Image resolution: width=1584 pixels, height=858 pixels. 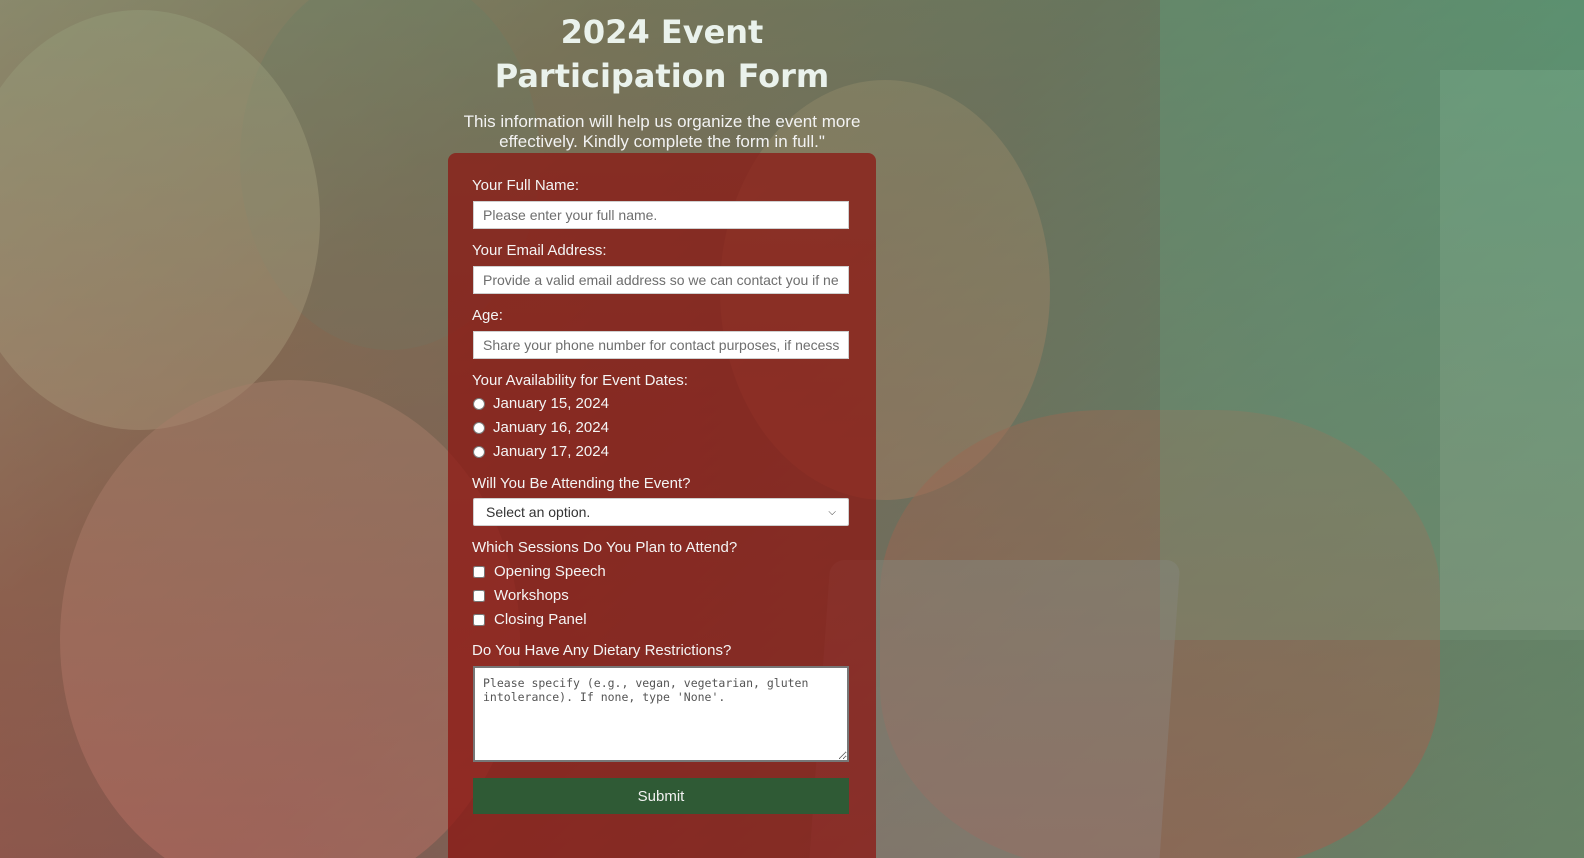 What do you see at coordinates (661, 512) in the screenshot?
I see `attending-select: Select an option. ⌵` at bounding box center [661, 512].